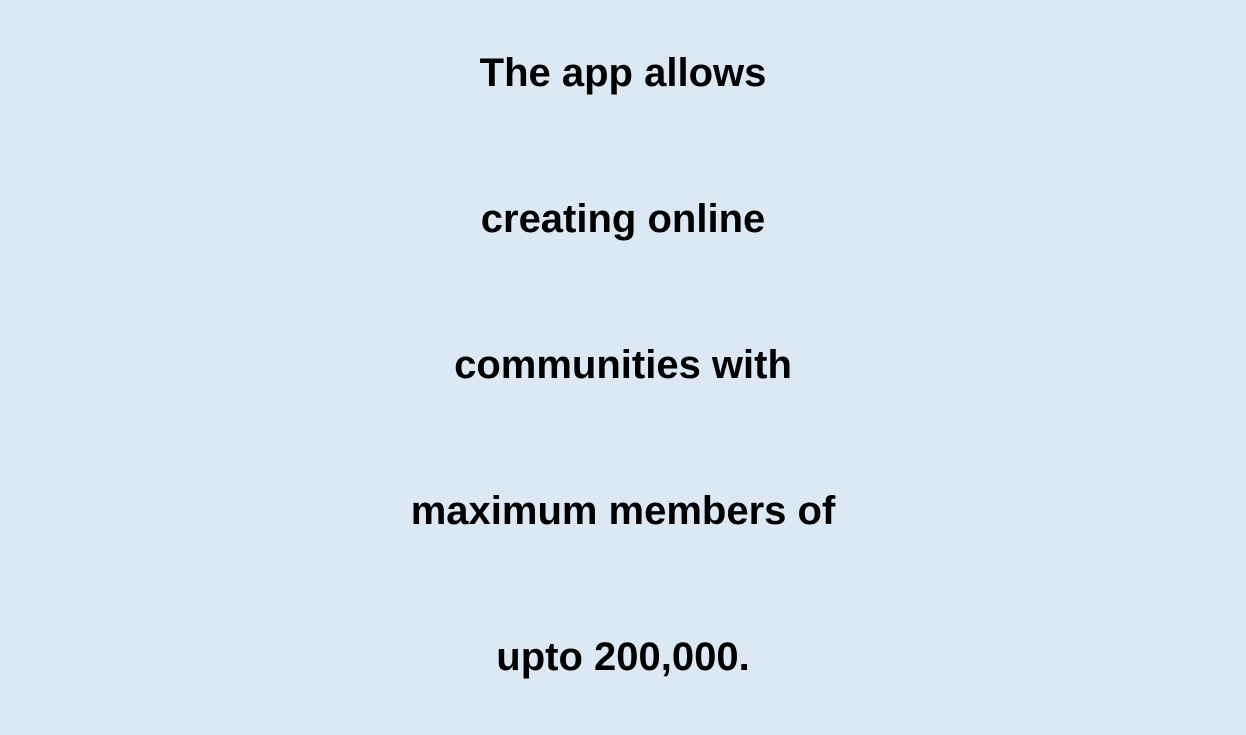  Describe the element at coordinates (623, 219) in the screenshot. I see `statement-line-2: creating online` at that location.